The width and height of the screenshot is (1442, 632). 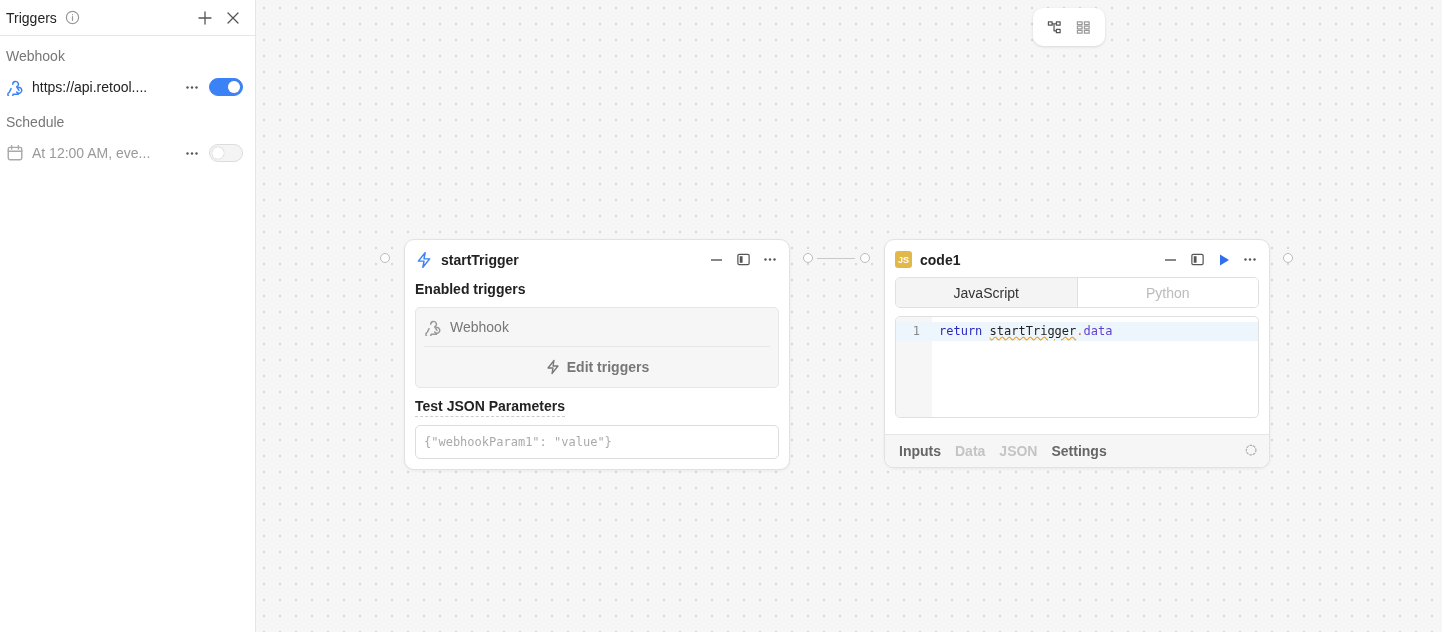 I want to click on sidebar-title: Triggers, so click(x=31, y=17).